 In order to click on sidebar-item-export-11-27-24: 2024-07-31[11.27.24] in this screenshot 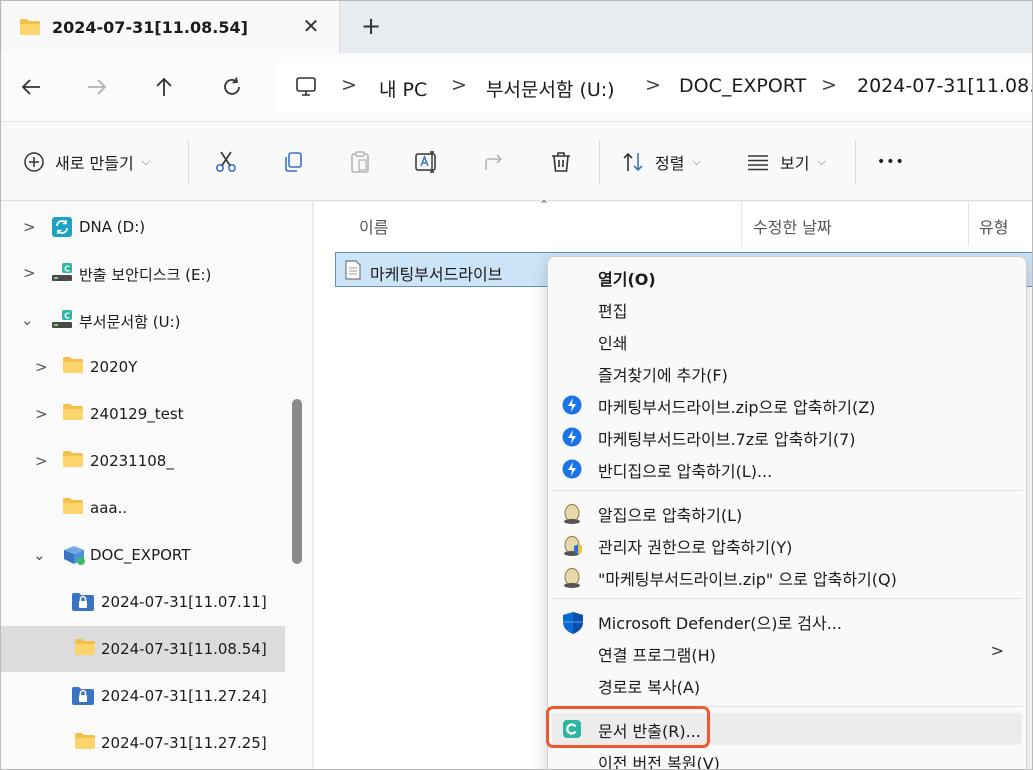, I will do `click(143, 696)`.